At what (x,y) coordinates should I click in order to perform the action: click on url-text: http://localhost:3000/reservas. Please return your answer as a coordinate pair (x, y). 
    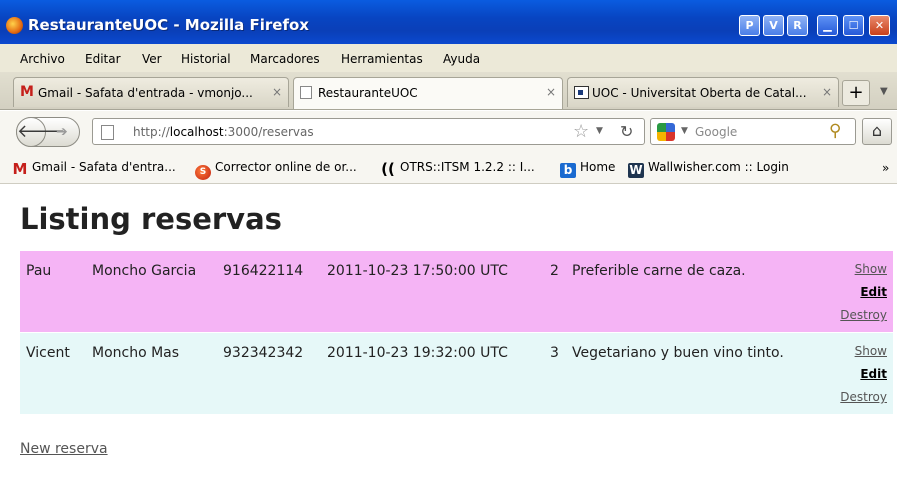
    Looking at the image, I should click on (223, 132).